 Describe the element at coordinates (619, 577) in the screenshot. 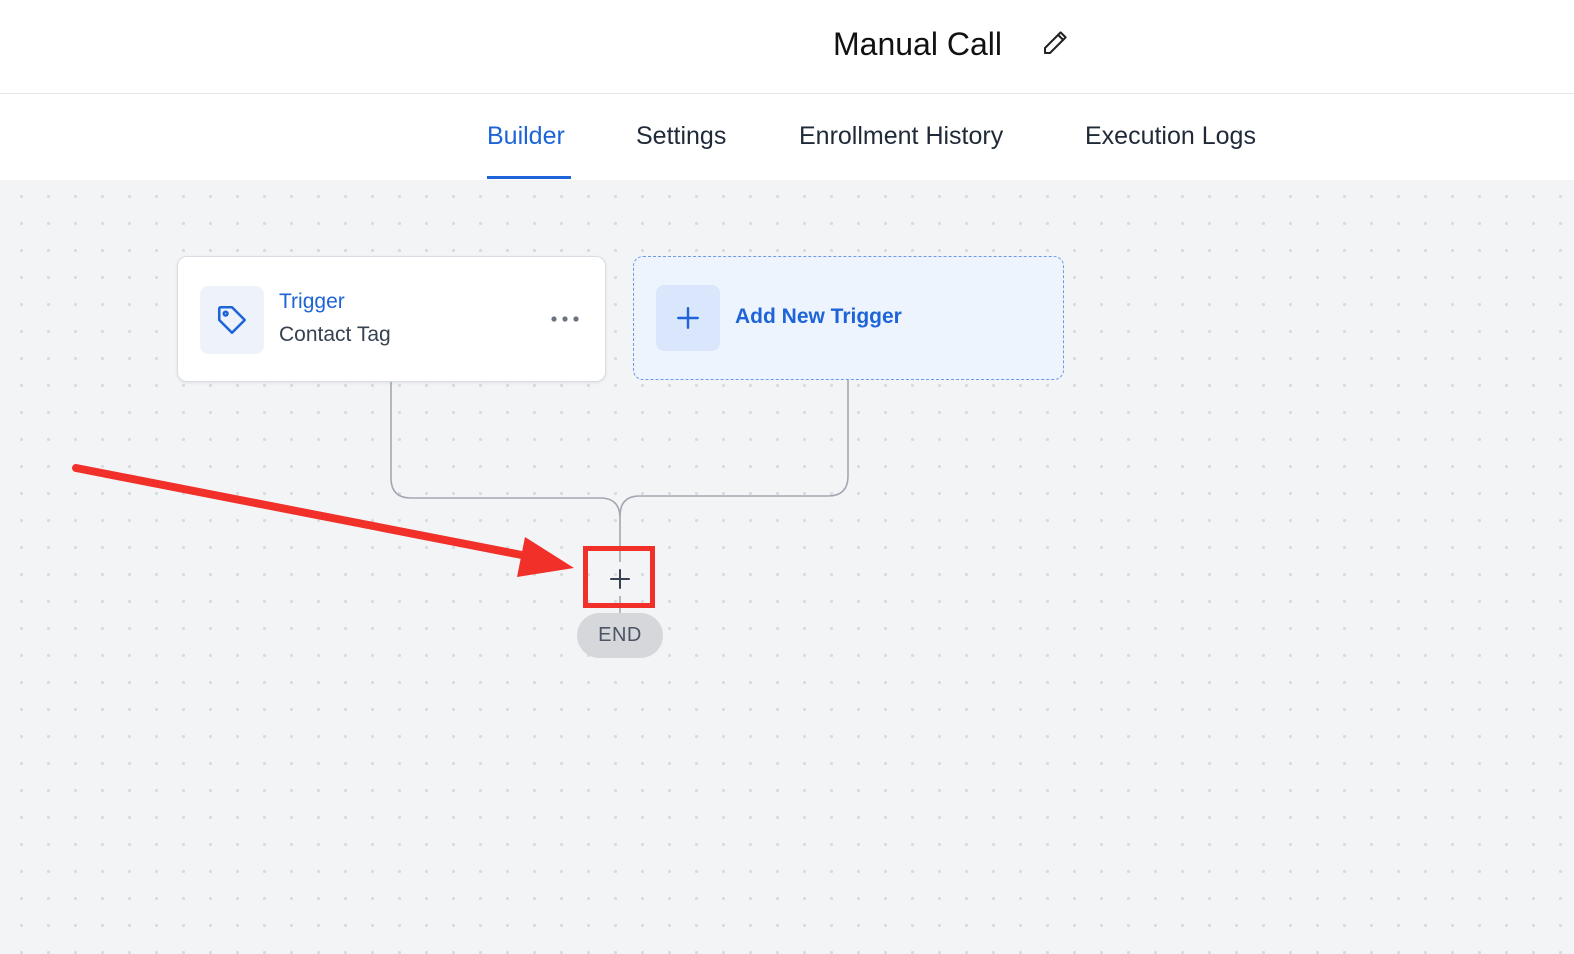

I see `annotation-highlight-box` at that location.